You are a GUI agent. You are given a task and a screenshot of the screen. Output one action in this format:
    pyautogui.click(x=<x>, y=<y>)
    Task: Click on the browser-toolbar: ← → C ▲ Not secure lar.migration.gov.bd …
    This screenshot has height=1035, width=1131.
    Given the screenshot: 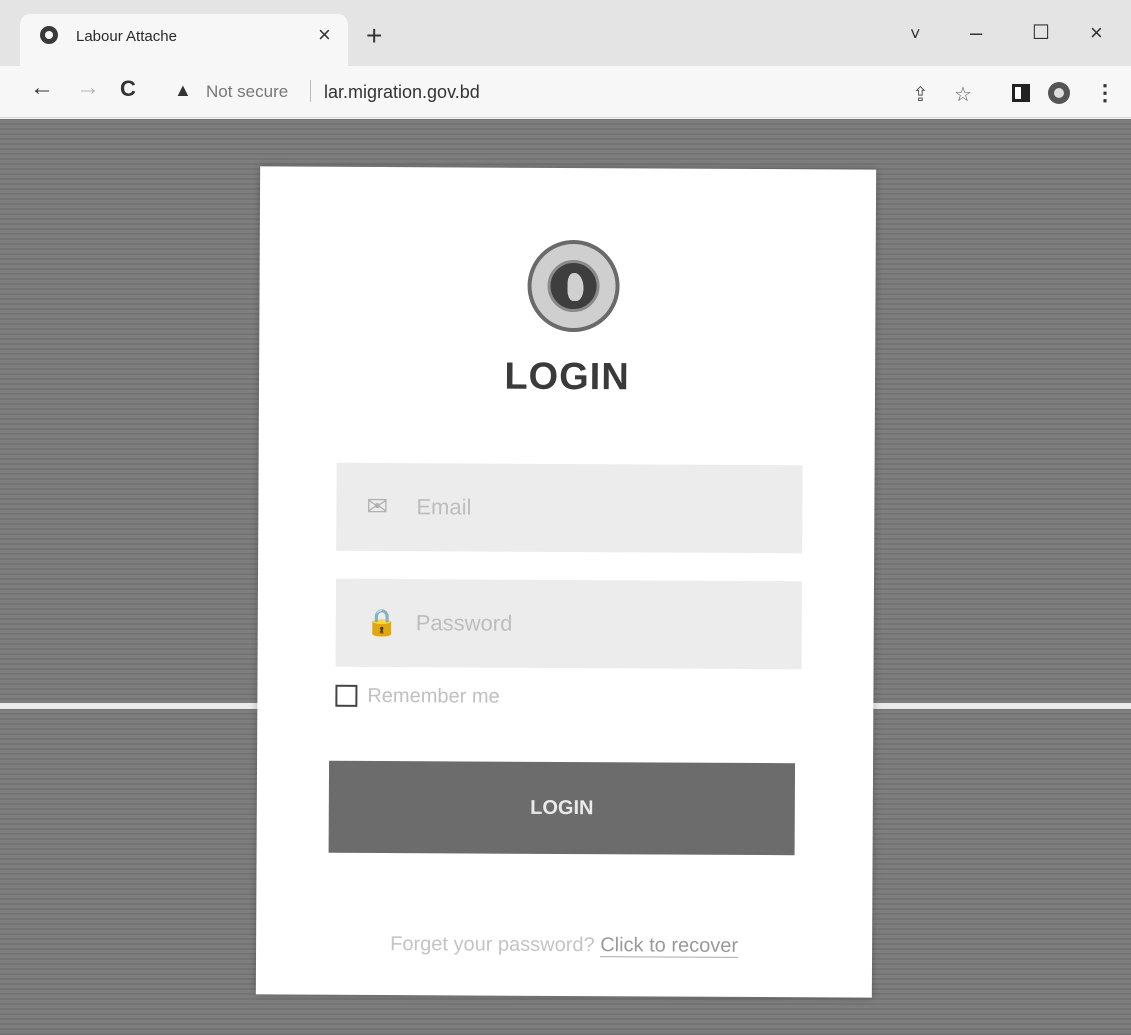 What is the action you would take?
    pyautogui.click(x=565, y=92)
    